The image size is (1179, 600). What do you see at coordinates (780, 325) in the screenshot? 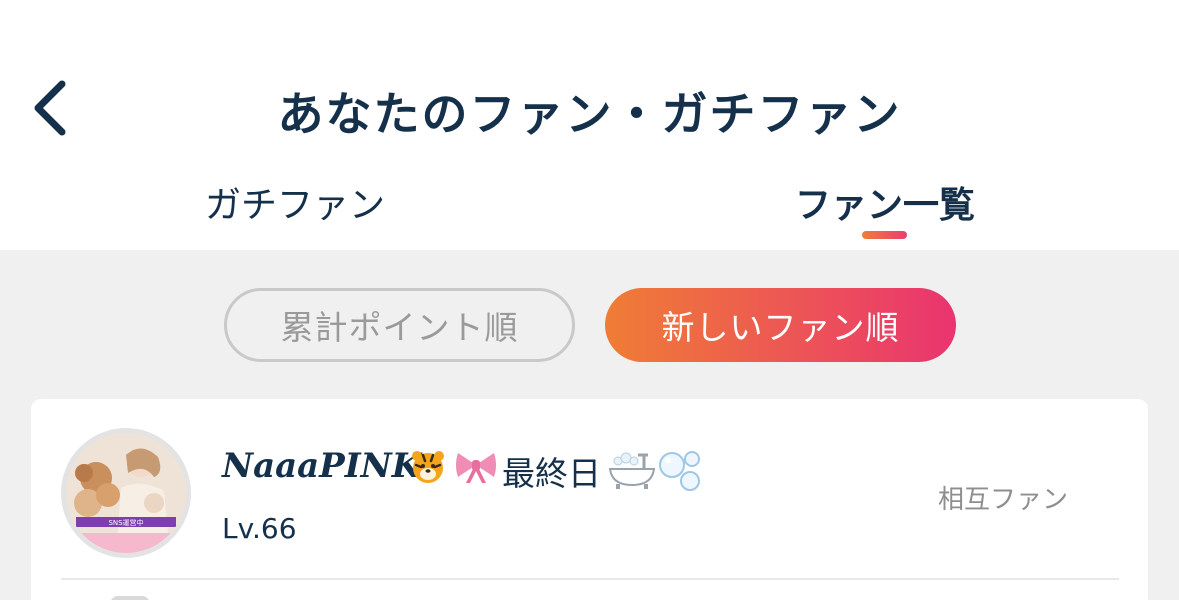
I see `sort-newest-button: 新しいファン順` at bounding box center [780, 325].